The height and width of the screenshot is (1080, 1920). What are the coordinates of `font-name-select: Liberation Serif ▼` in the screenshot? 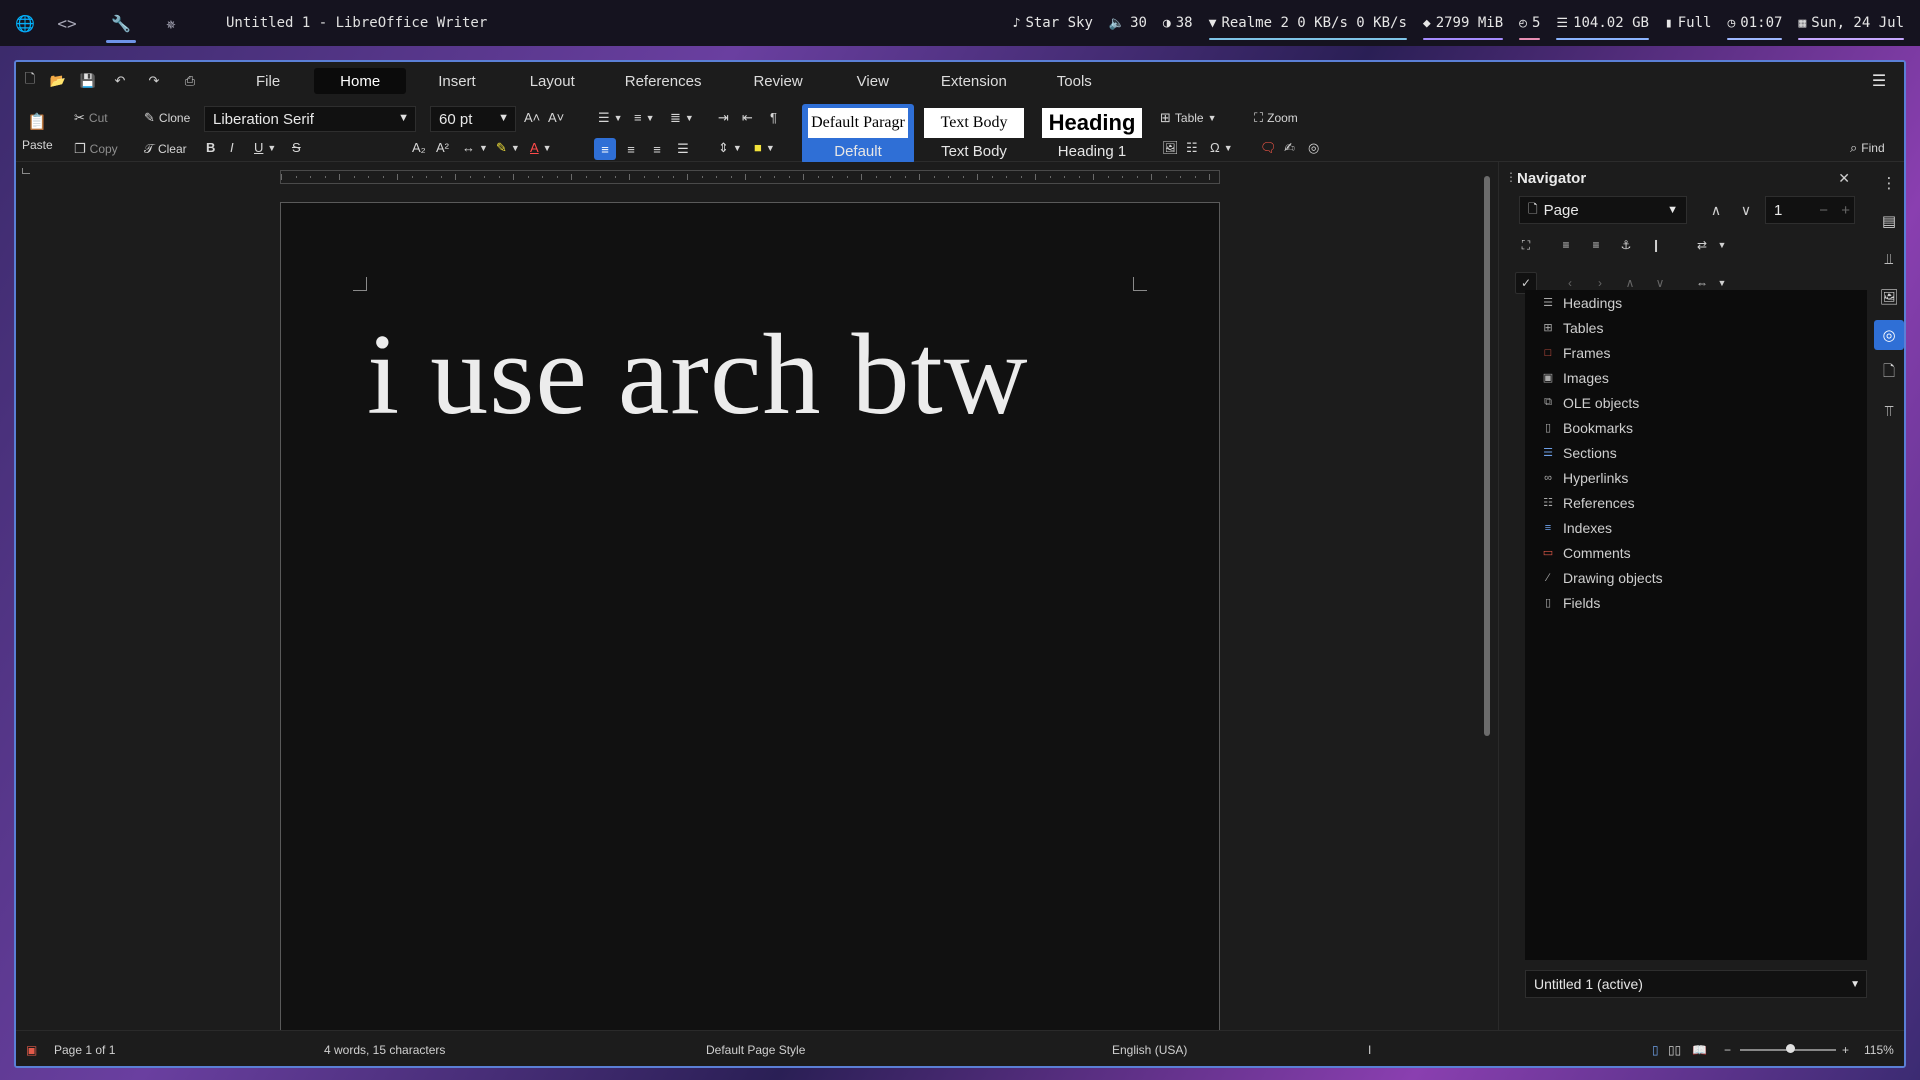 It's located at (310, 119).